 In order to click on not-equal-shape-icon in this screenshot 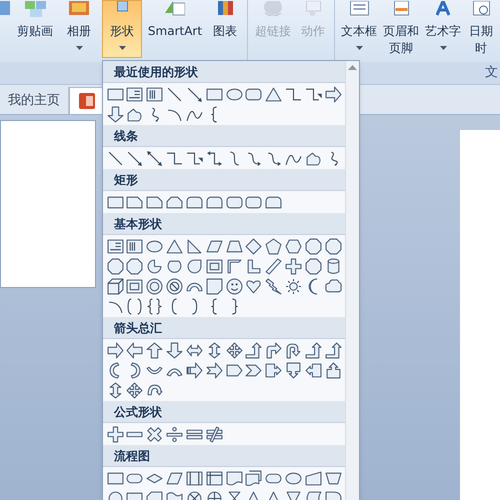, I will do `click(214, 434)`.